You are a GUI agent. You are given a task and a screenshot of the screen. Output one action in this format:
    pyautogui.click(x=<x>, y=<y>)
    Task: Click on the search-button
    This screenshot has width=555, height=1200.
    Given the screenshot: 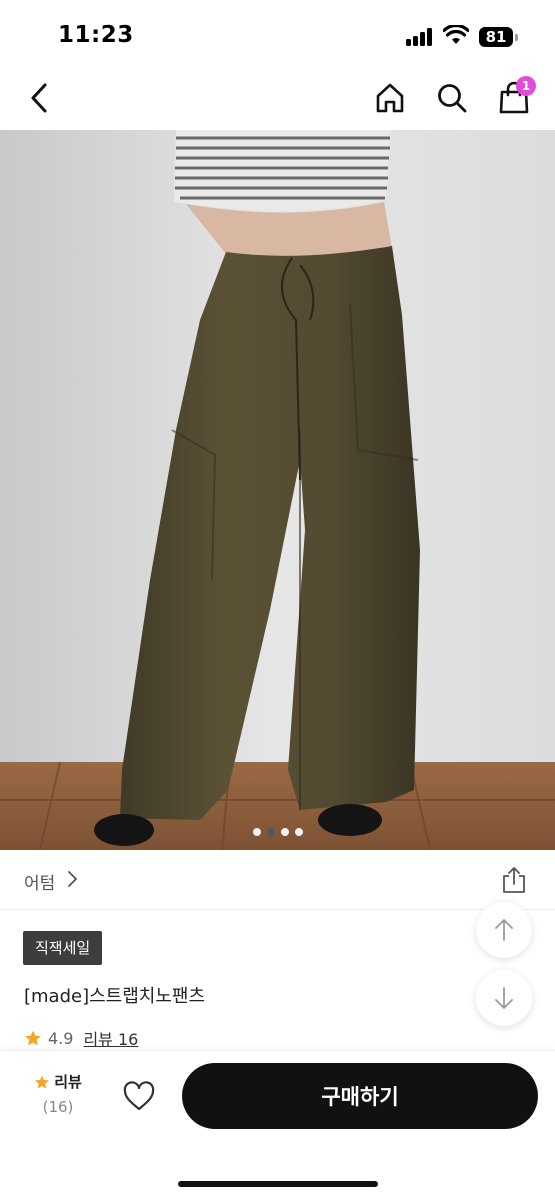 What is the action you would take?
    pyautogui.click(x=452, y=98)
    